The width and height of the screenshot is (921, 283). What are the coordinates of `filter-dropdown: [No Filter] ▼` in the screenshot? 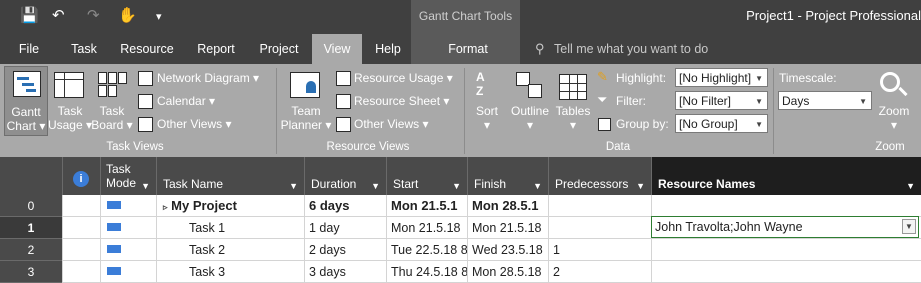 It's located at (721, 100).